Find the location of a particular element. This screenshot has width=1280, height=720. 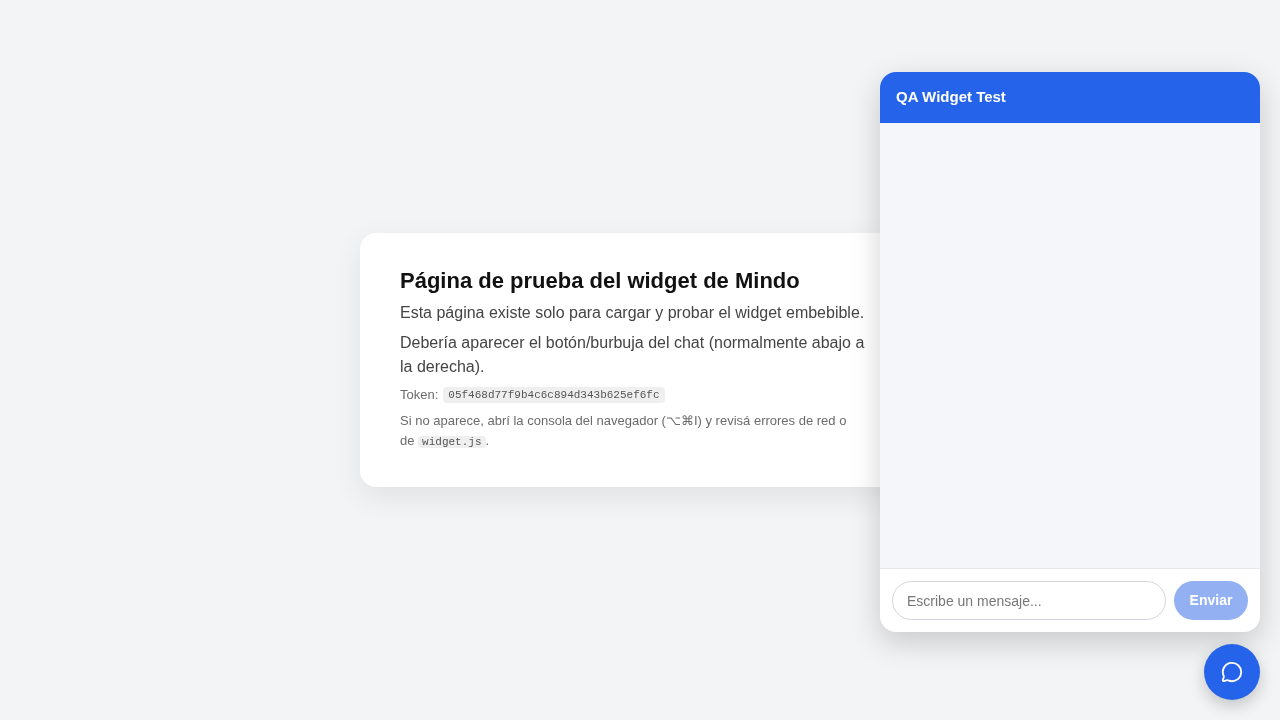

intro-paragraph: Esta página existe solo para cargar y probar el widget embebible. is located at coordinates (633, 313).